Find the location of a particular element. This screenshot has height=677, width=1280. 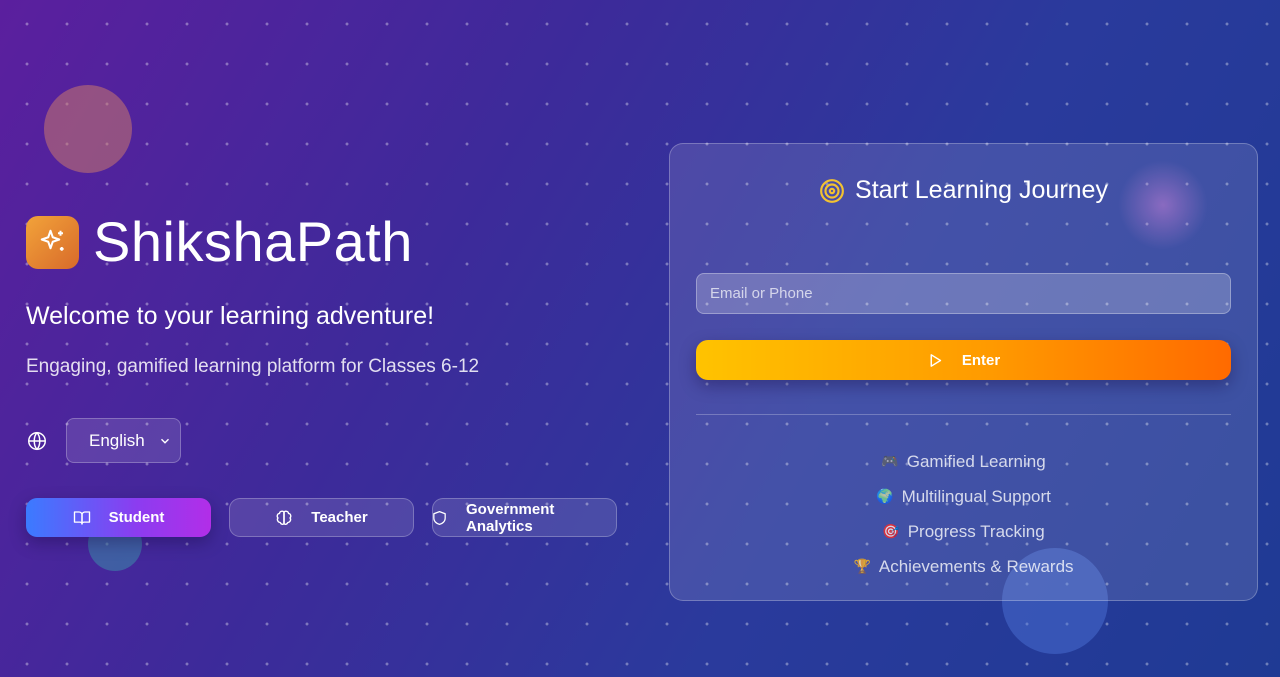

teacher-role-button: Teacher is located at coordinates (321, 517).